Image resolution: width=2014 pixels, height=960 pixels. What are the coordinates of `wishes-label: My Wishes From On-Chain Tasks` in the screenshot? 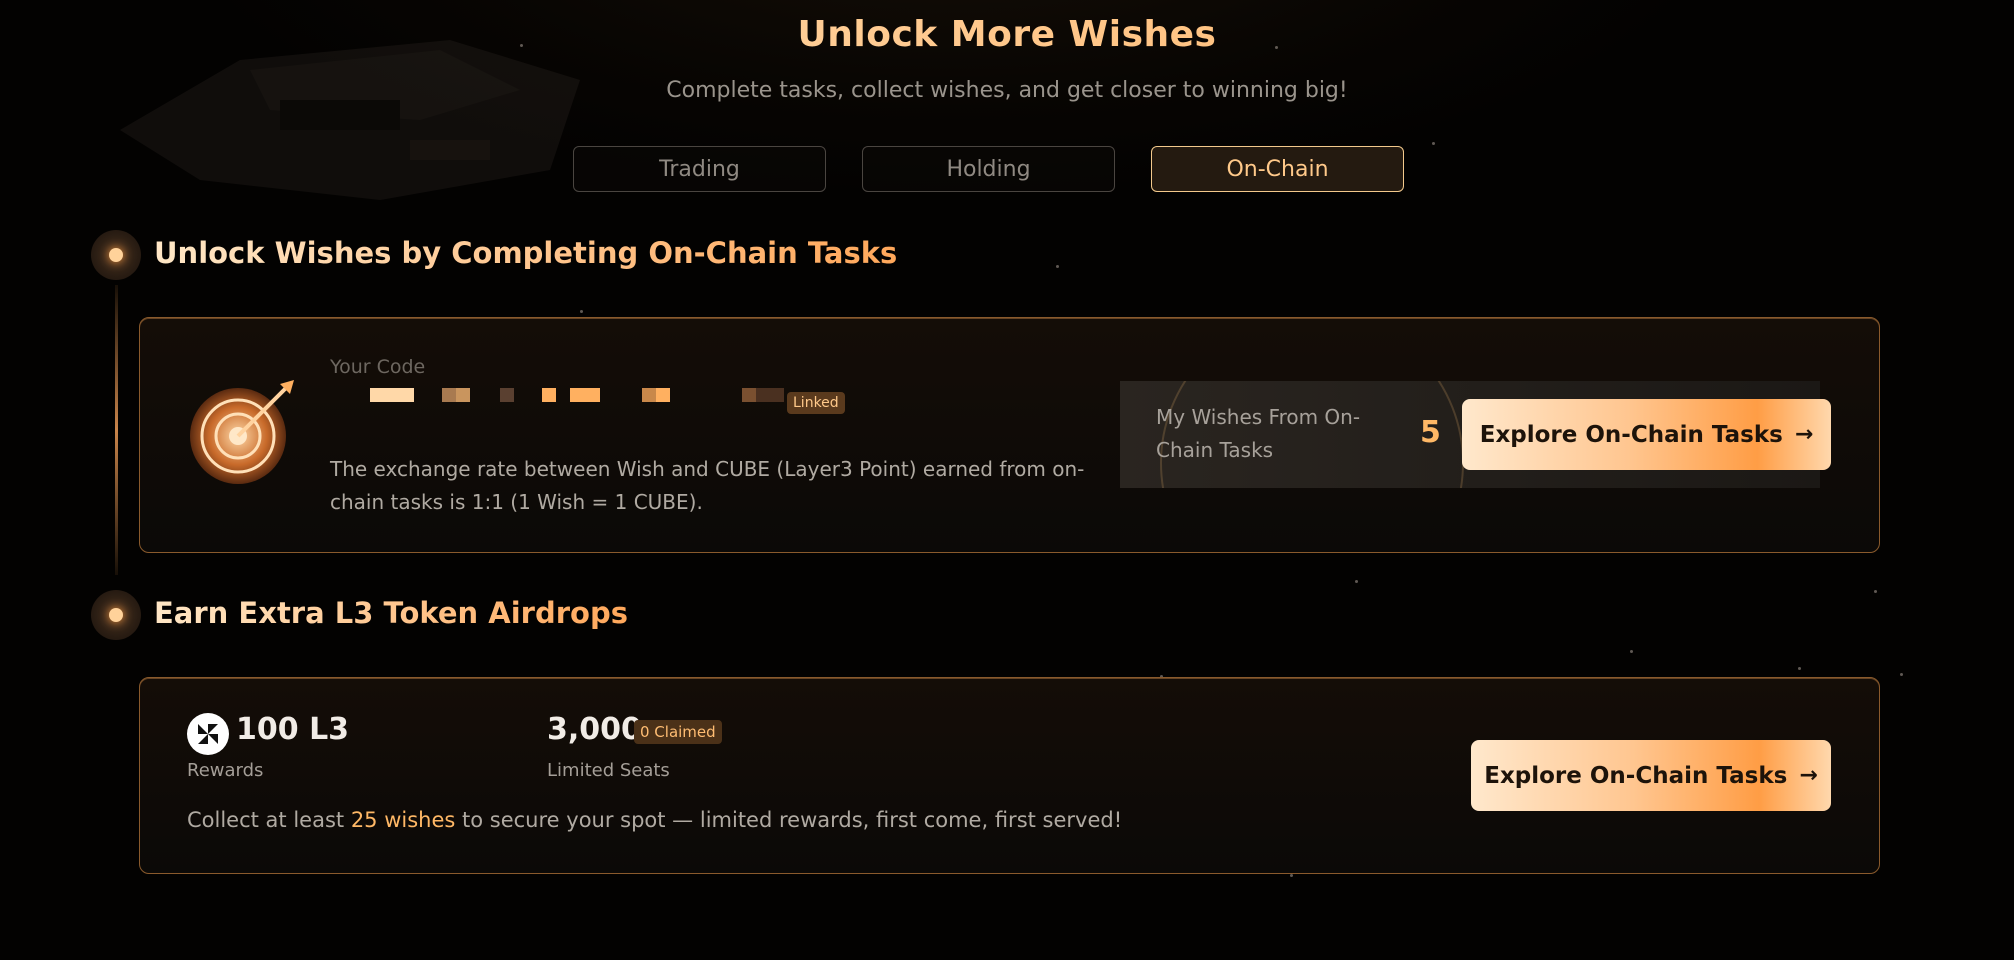 It's located at (1258, 433).